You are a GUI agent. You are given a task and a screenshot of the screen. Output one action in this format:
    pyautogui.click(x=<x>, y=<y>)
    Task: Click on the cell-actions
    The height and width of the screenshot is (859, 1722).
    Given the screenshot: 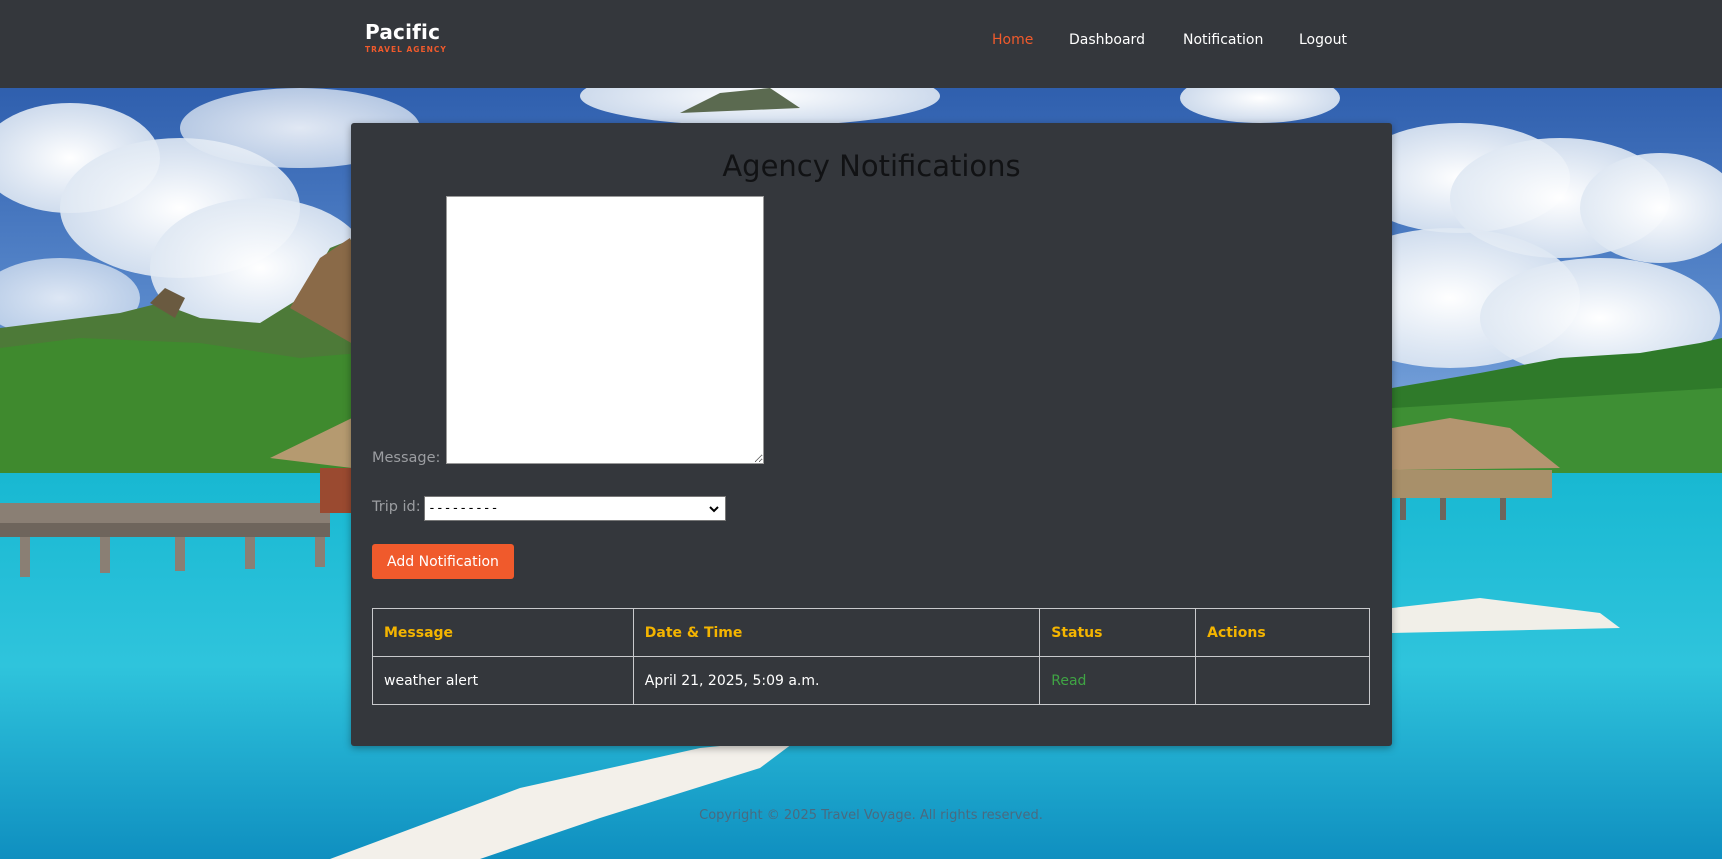 What is the action you would take?
    pyautogui.click(x=1282, y=680)
    